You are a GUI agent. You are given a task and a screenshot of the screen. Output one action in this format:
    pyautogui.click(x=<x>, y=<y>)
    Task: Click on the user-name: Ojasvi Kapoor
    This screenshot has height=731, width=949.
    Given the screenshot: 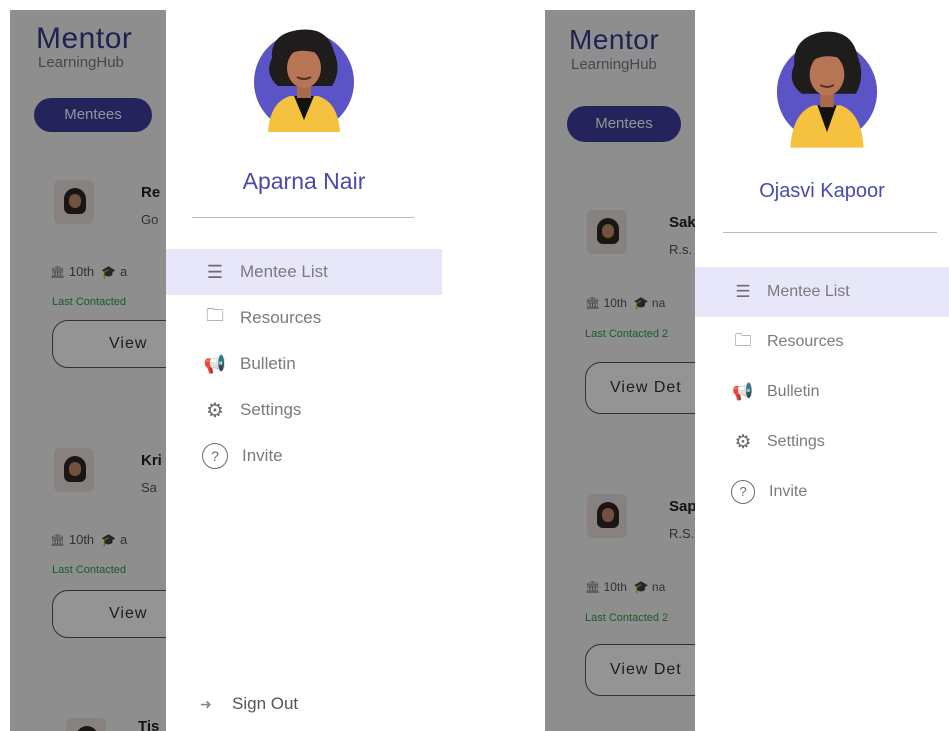 What is the action you would take?
    pyautogui.click(x=822, y=191)
    